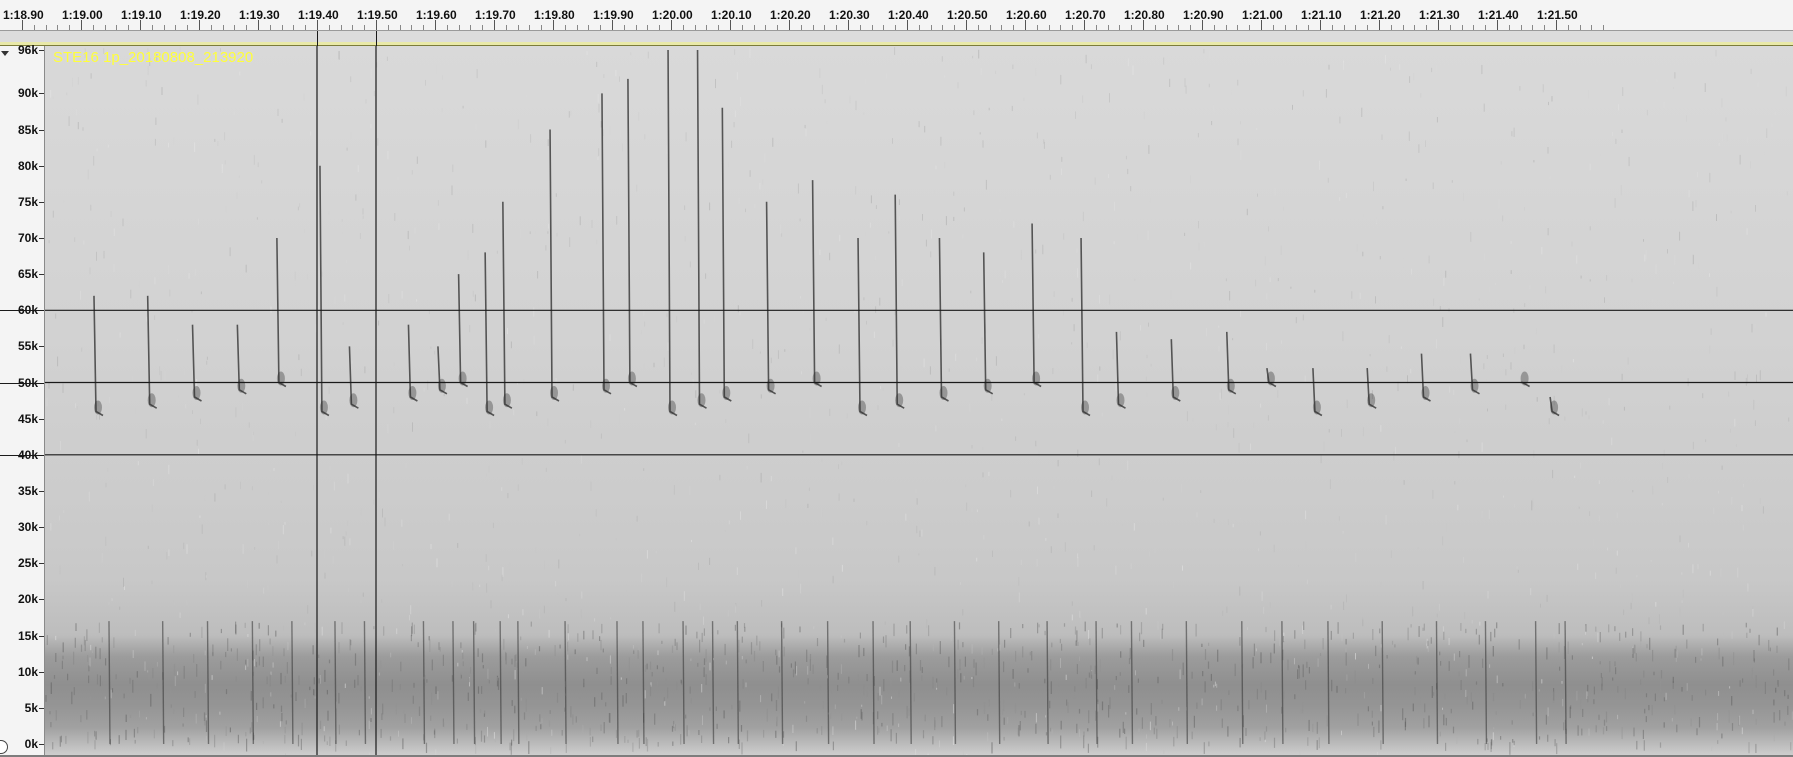  Describe the element at coordinates (943, 319) in the screenshot. I see `bat-call-trace` at that location.